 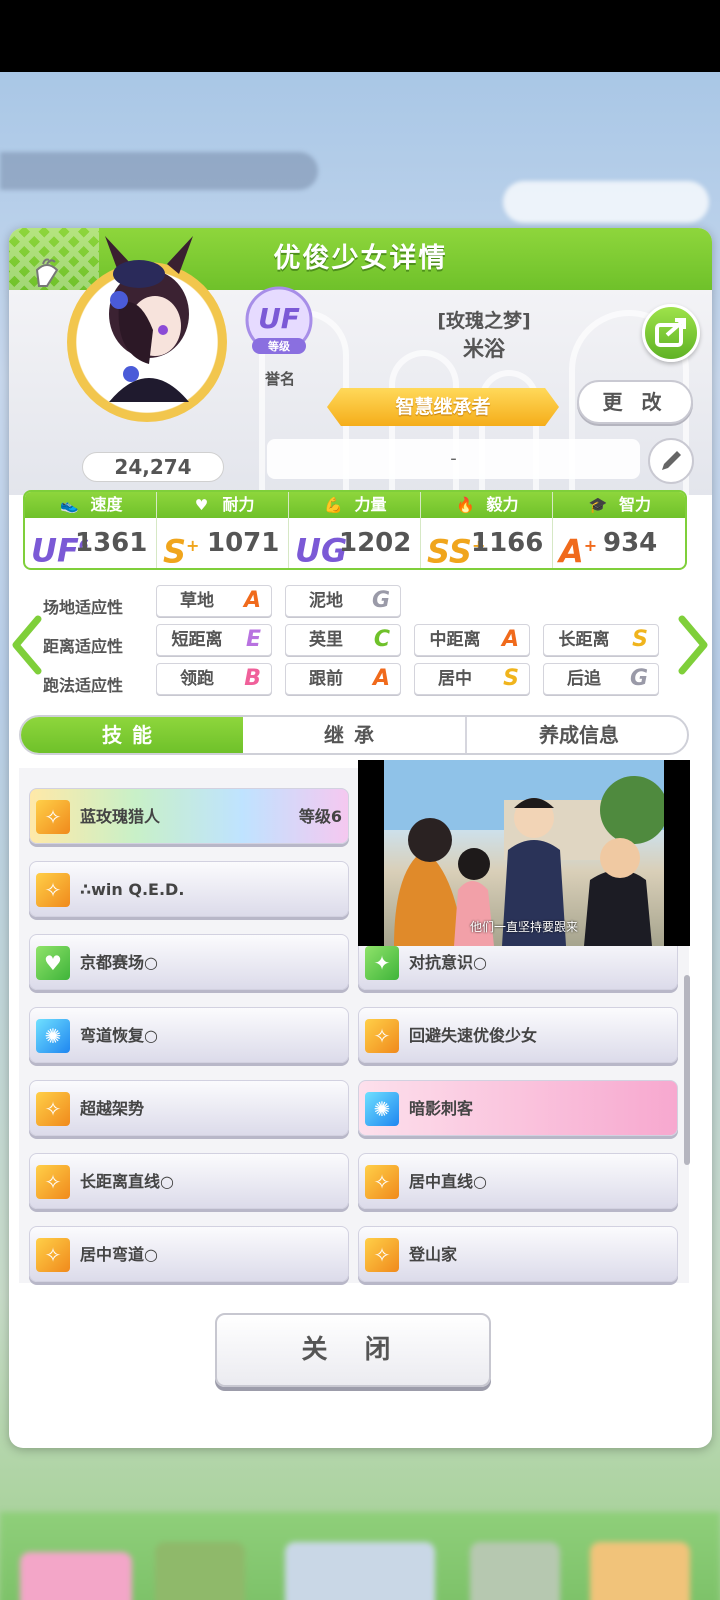 What do you see at coordinates (635, 402) in the screenshot?
I see `change-title-button: 更 改` at bounding box center [635, 402].